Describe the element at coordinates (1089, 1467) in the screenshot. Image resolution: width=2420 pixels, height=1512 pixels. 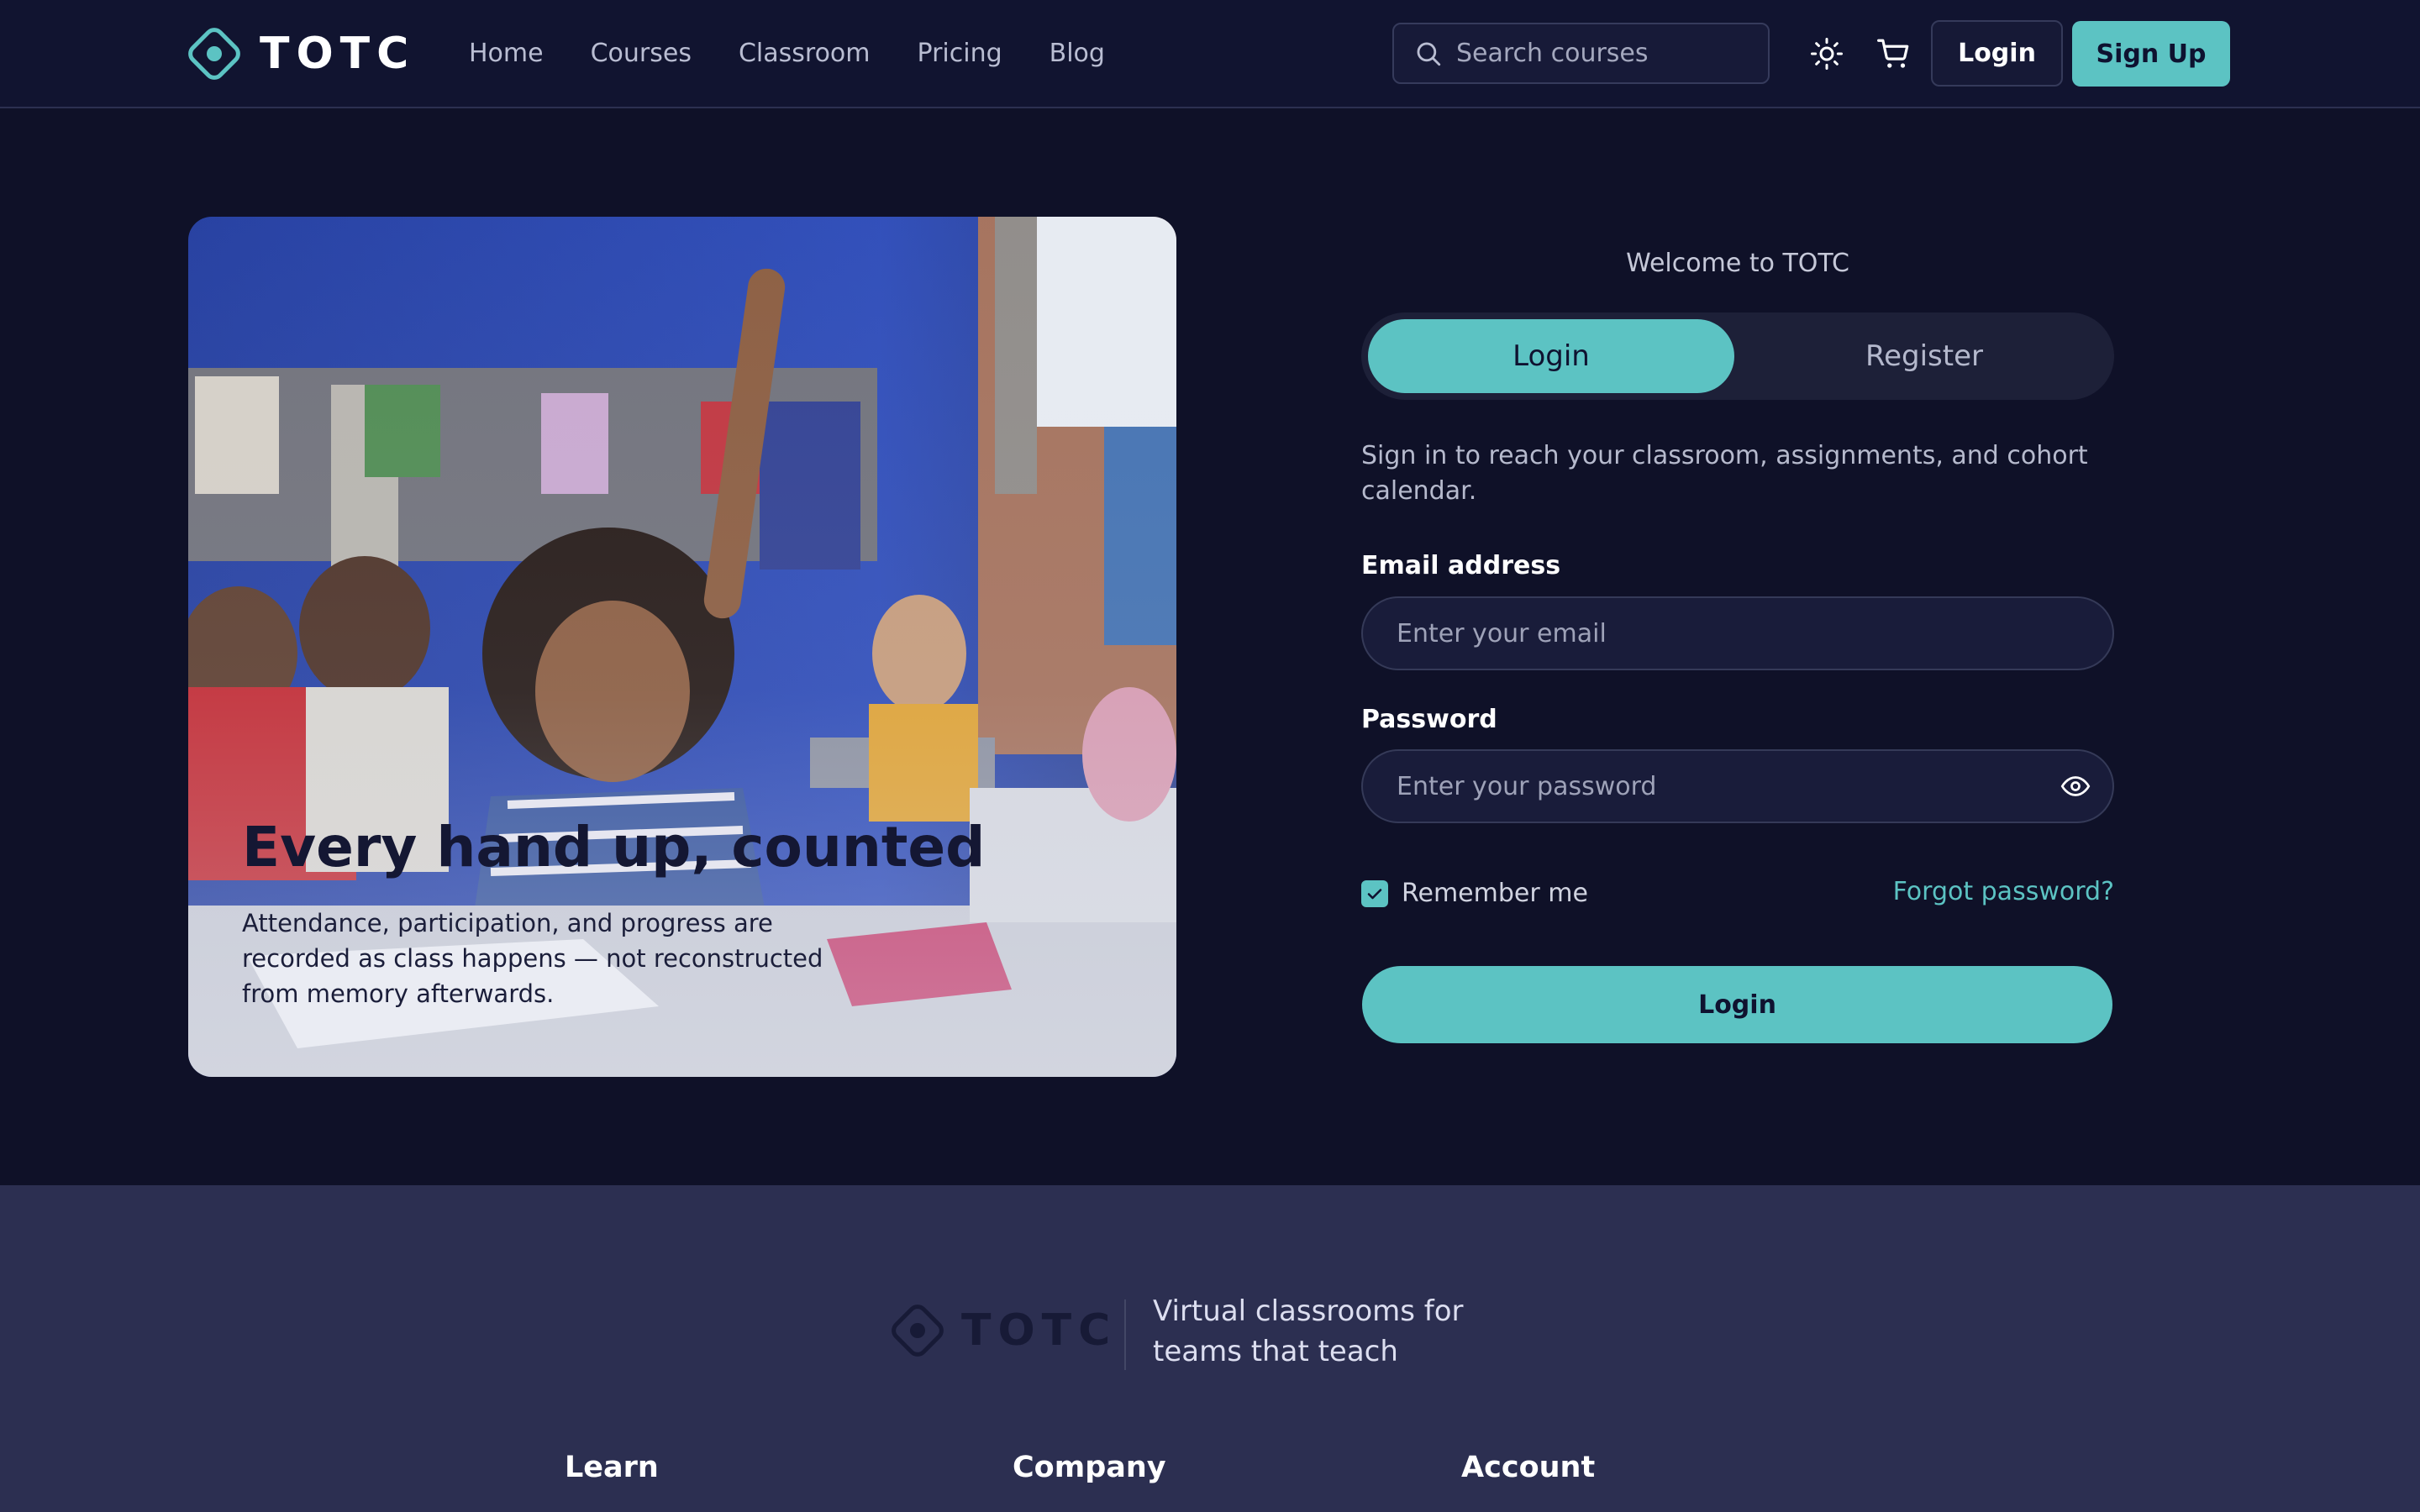
I see `footer-column-company: Company` at that location.